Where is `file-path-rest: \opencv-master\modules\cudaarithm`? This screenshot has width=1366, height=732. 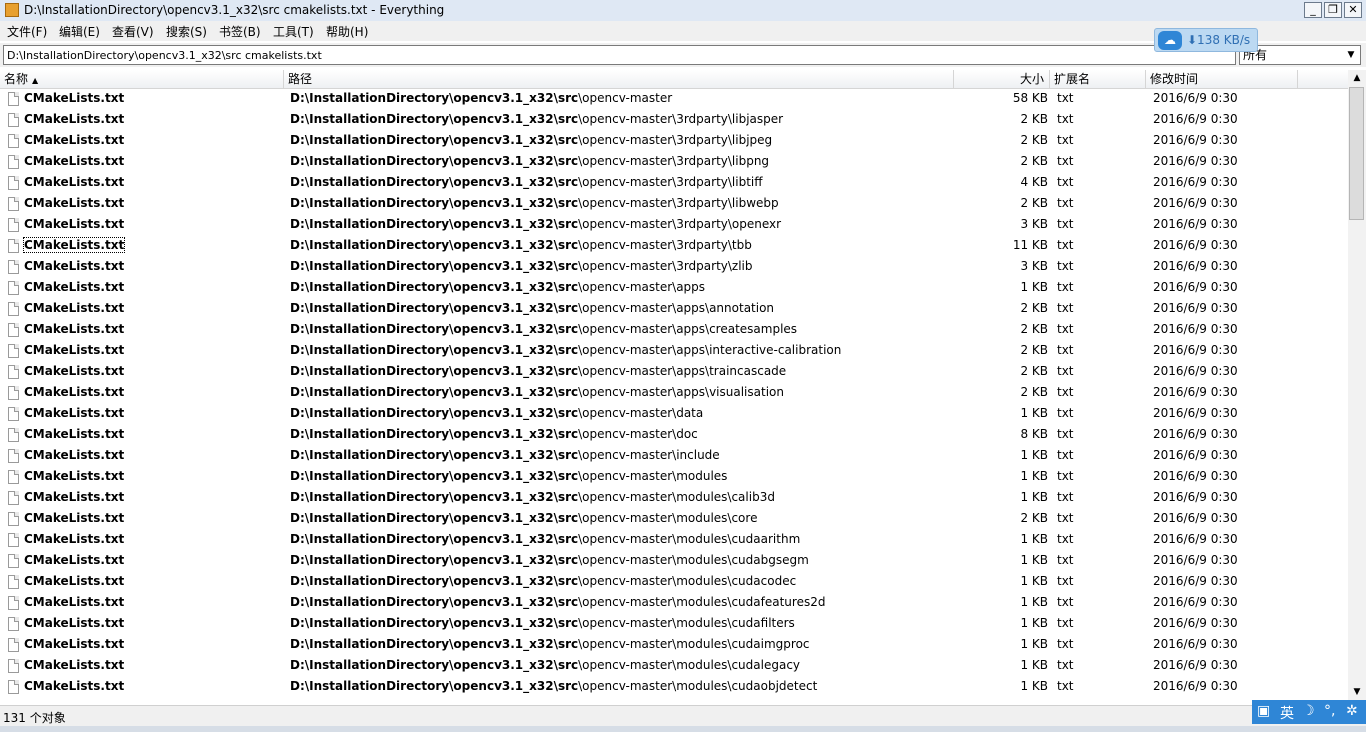 file-path-rest: \opencv-master\modules\cudaarithm is located at coordinates (689, 539).